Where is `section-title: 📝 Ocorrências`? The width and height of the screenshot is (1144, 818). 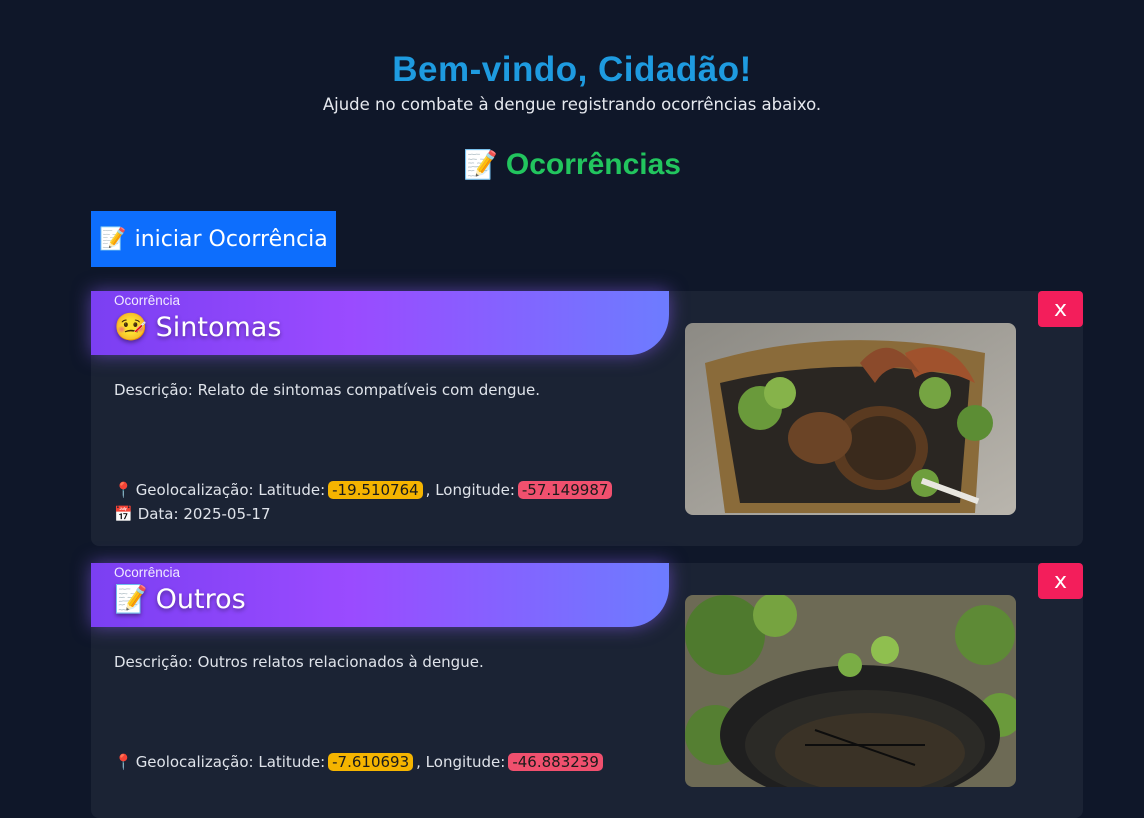
section-title: 📝 Ocorrências is located at coordinates (572, 165).